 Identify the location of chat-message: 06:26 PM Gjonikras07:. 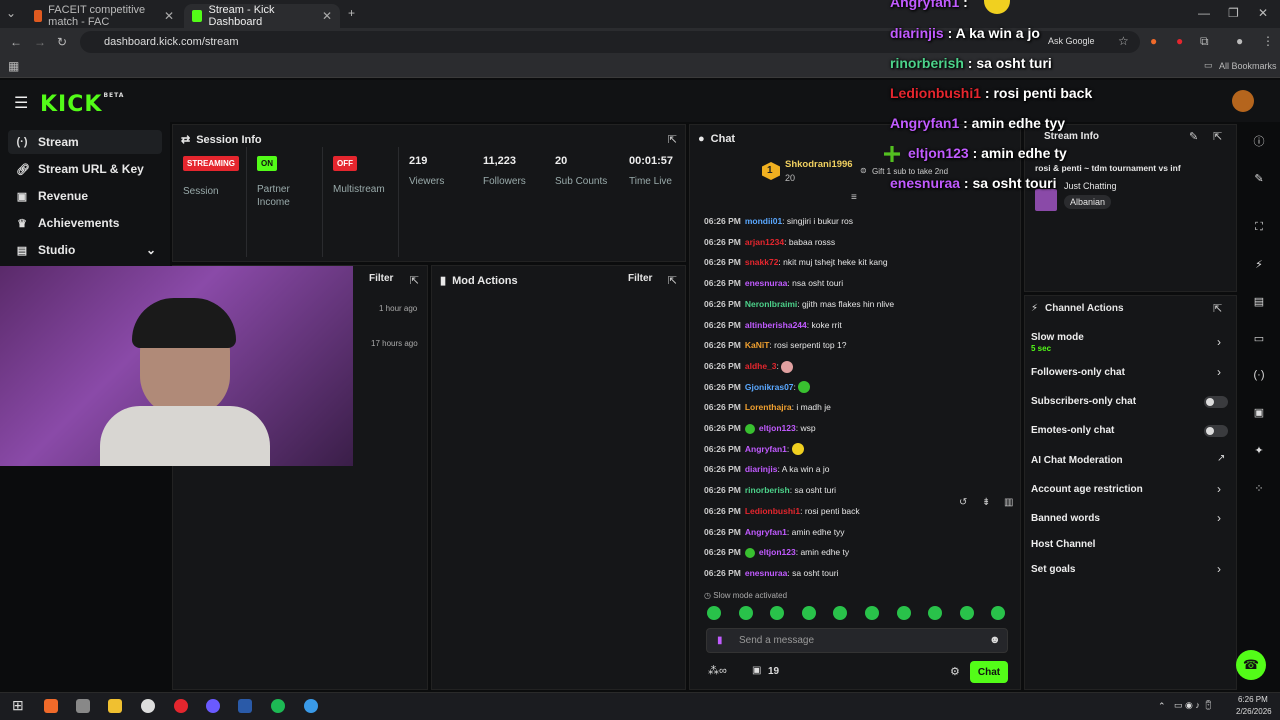
(757, 387).